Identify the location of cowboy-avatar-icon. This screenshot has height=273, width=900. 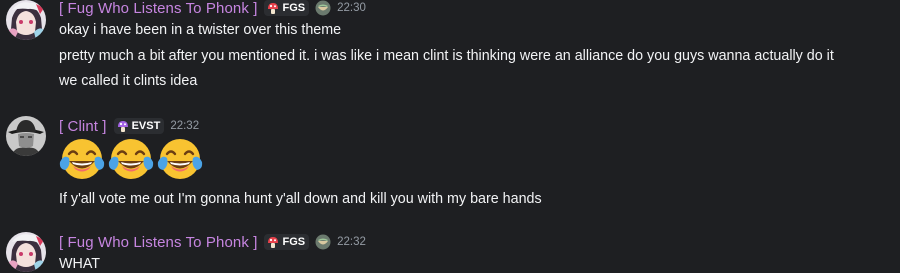
(26, 136).